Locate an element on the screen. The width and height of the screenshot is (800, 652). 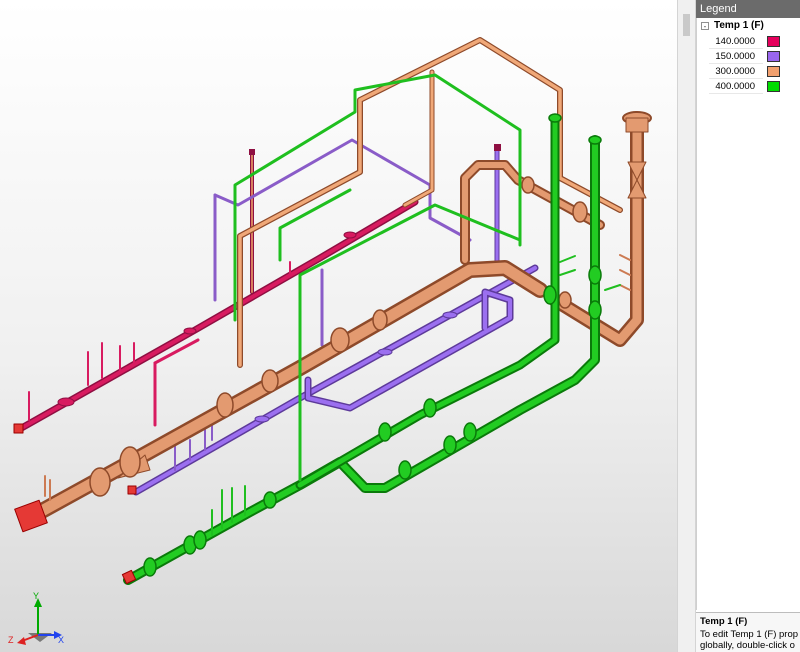
axis-label-y: Y is located at coordinates (36, 596).